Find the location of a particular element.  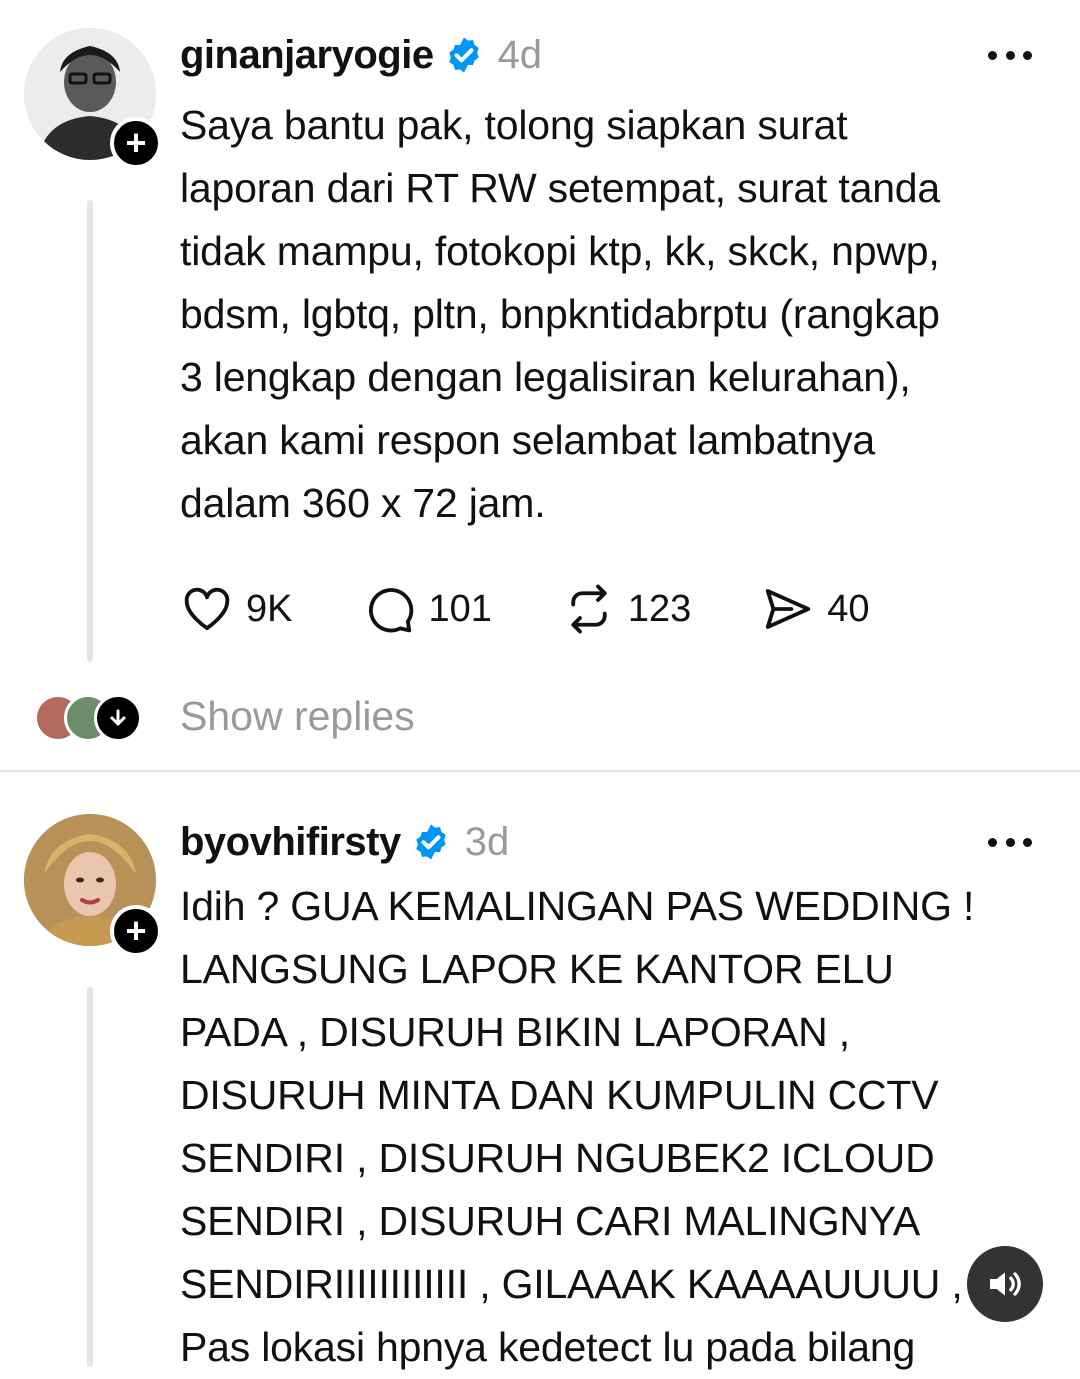

send-icon is located at coordinates (788, 609).